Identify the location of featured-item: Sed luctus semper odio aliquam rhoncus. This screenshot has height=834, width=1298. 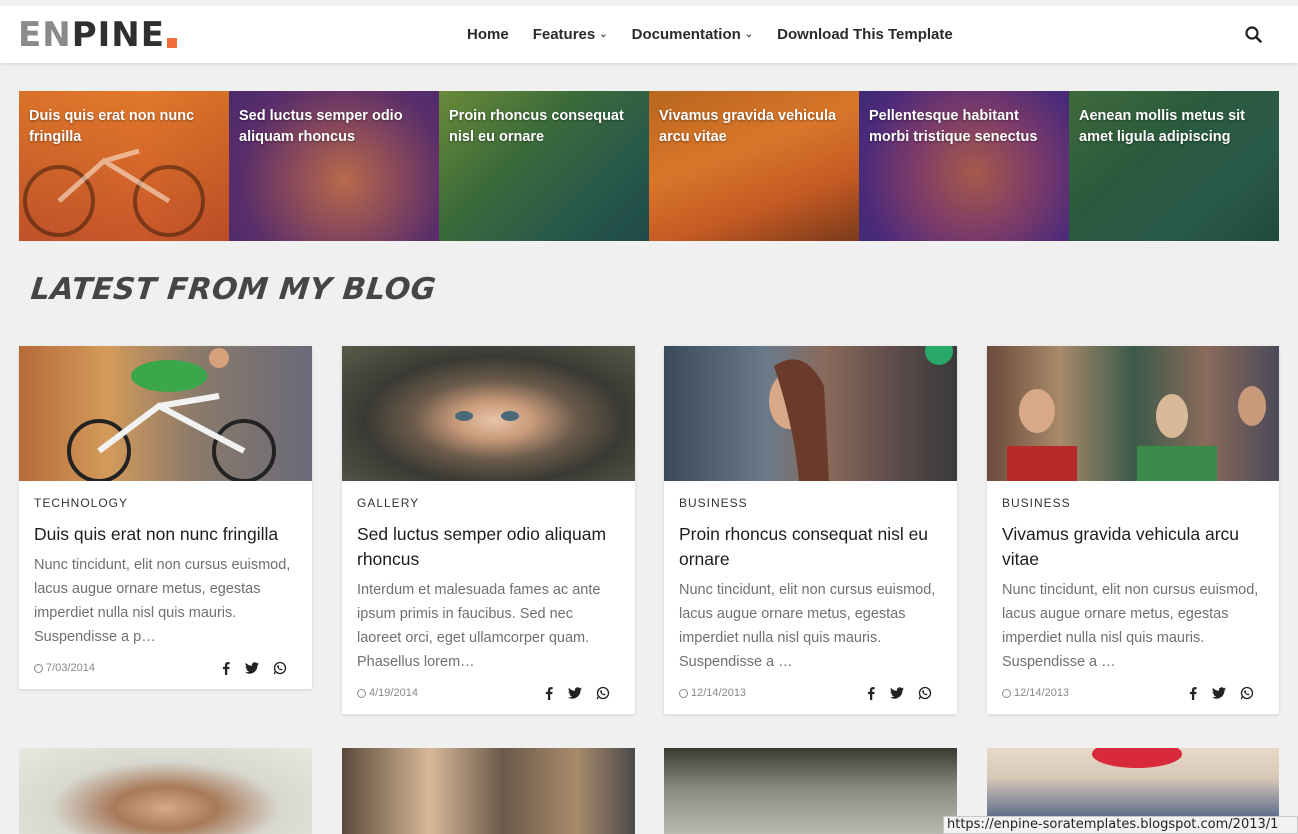
(334, 166).